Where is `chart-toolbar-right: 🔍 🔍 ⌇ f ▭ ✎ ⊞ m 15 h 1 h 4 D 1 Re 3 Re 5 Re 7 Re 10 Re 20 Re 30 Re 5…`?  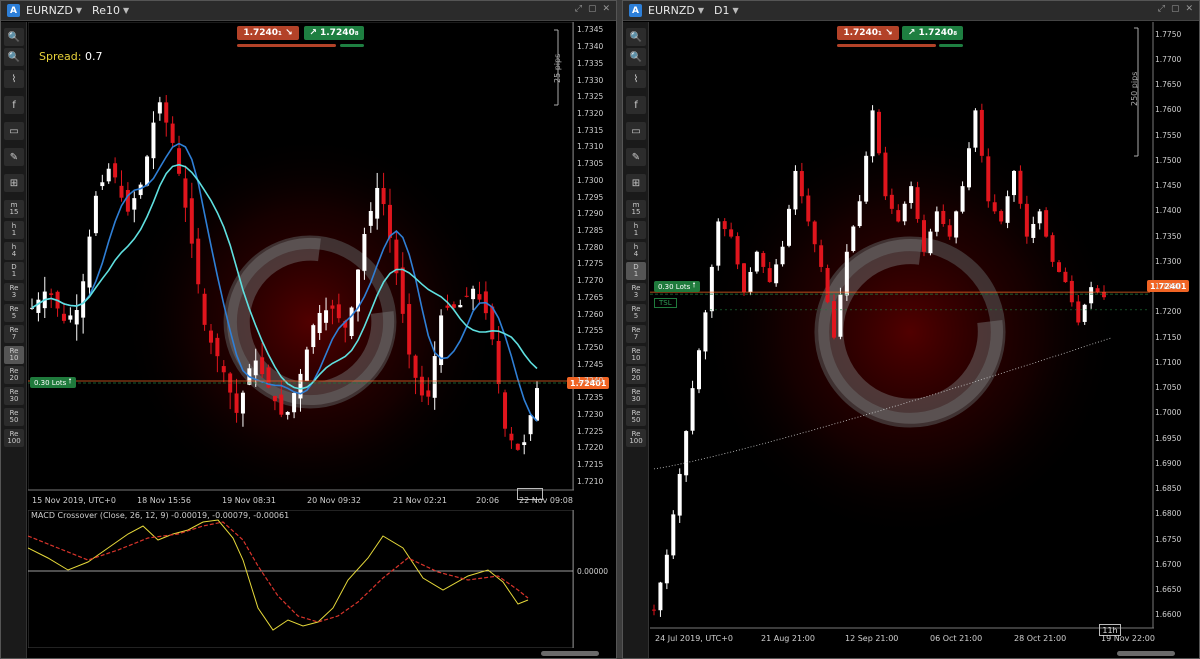 chart-toolbar-right: 🔍 🔍 ⌇ f ▭ ✎ ⊞ m 15 h 1 h 4 D 1 Re 3 Re 5 Re 7 Re 10 Re 20 Re 30 Re 5… is located at coordinates (636, 340).